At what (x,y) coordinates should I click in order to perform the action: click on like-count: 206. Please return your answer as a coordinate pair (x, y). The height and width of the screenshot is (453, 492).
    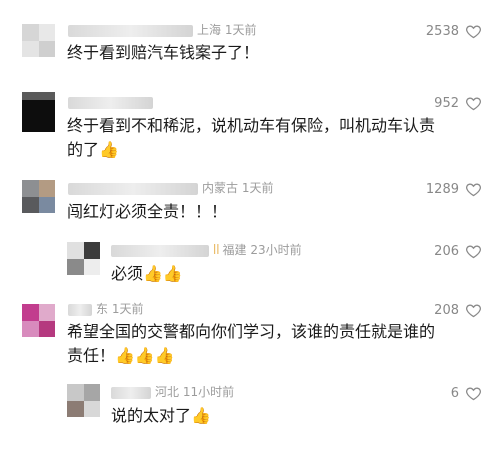
    Looking at the image, I should click on (446, 251).